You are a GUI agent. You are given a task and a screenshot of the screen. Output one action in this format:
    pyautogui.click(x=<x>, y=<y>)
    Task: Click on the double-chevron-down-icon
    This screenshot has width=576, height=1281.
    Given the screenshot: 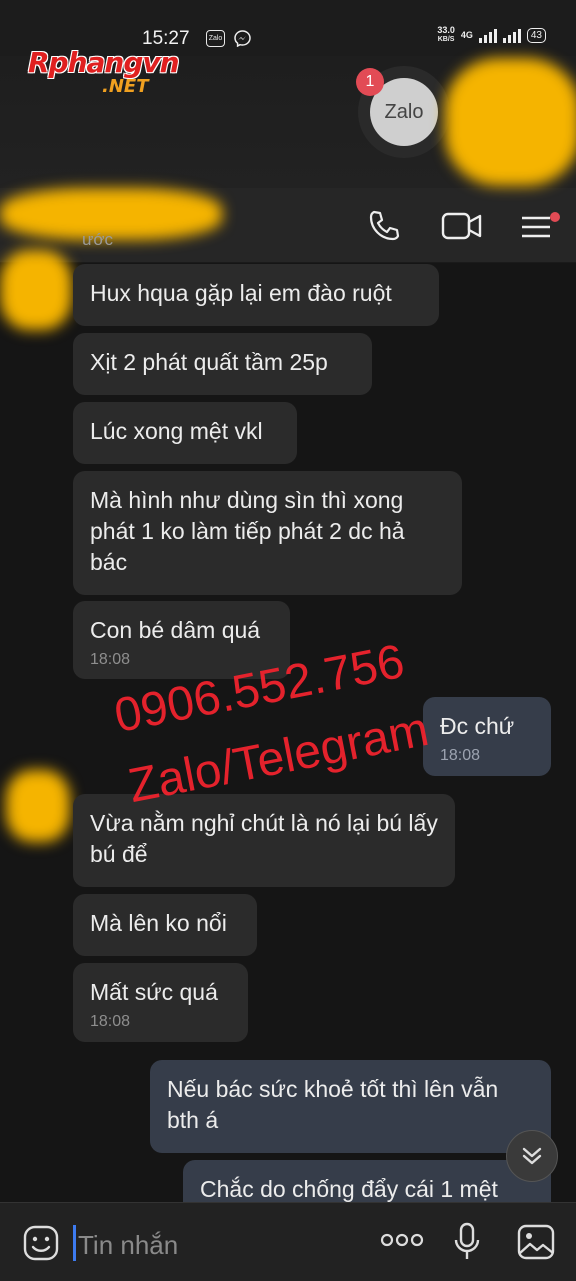 What is the action you would take?
    pyautogui.click(x=532, y=1156)
    